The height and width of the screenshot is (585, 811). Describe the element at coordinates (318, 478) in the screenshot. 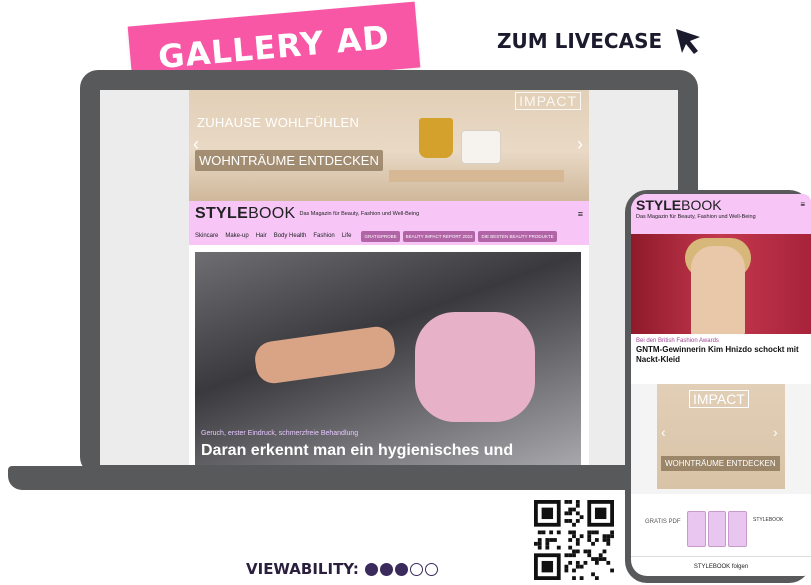

I see `laptop-base` at that location.